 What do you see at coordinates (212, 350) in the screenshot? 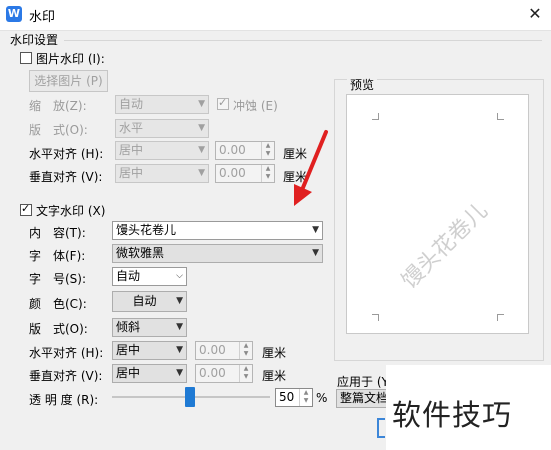
I see `text-h-offset-value: 0.00` at bounding box center [212, 350].